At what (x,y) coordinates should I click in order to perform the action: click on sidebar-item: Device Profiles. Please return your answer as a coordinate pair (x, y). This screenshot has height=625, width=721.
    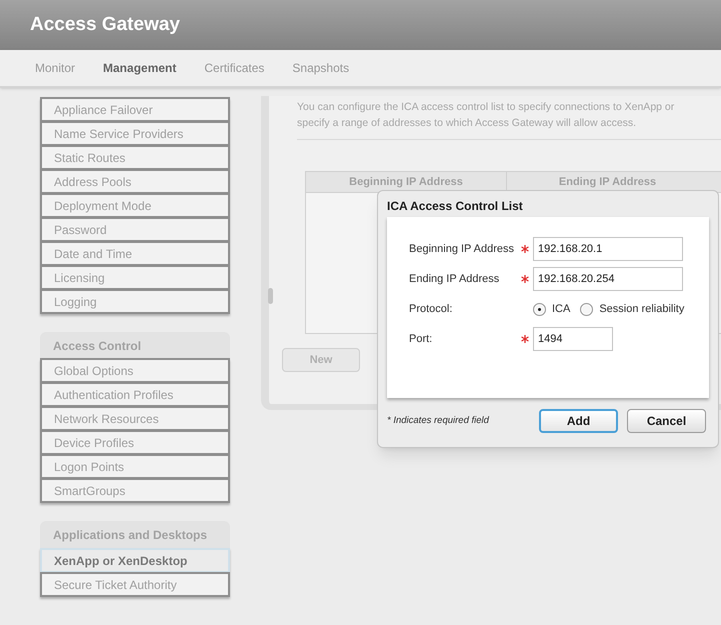
    Looking at the image, I should click on (135, 442).